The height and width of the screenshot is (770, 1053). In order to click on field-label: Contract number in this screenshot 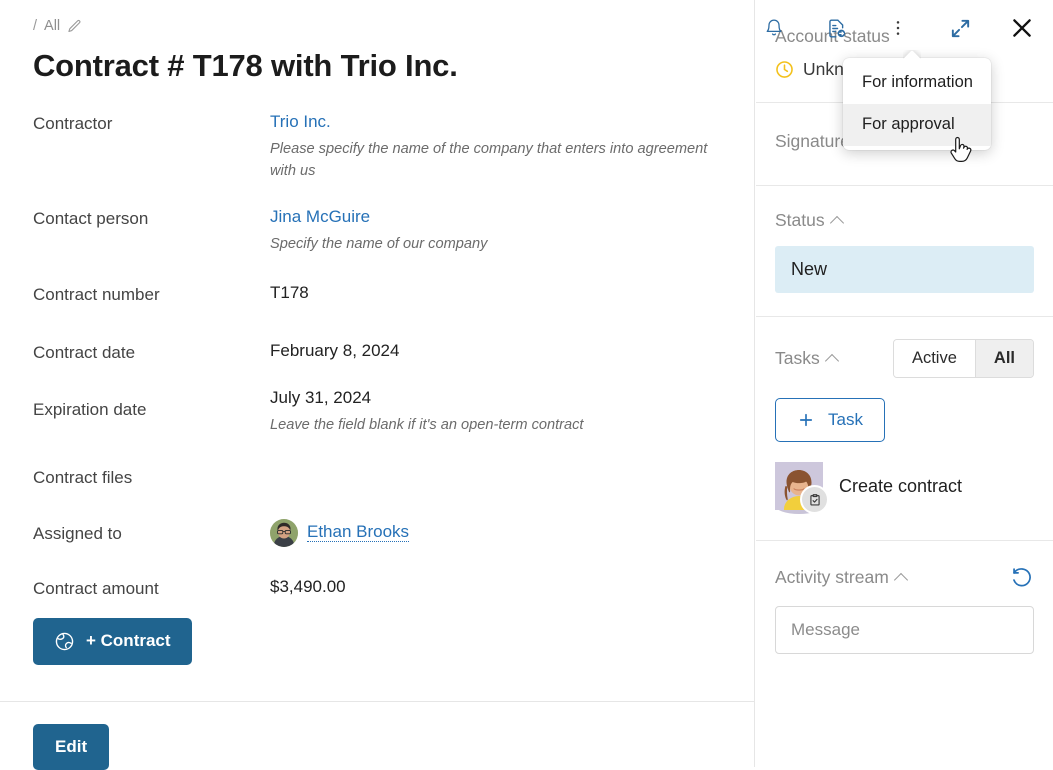, I will do `click(96, 294)`.